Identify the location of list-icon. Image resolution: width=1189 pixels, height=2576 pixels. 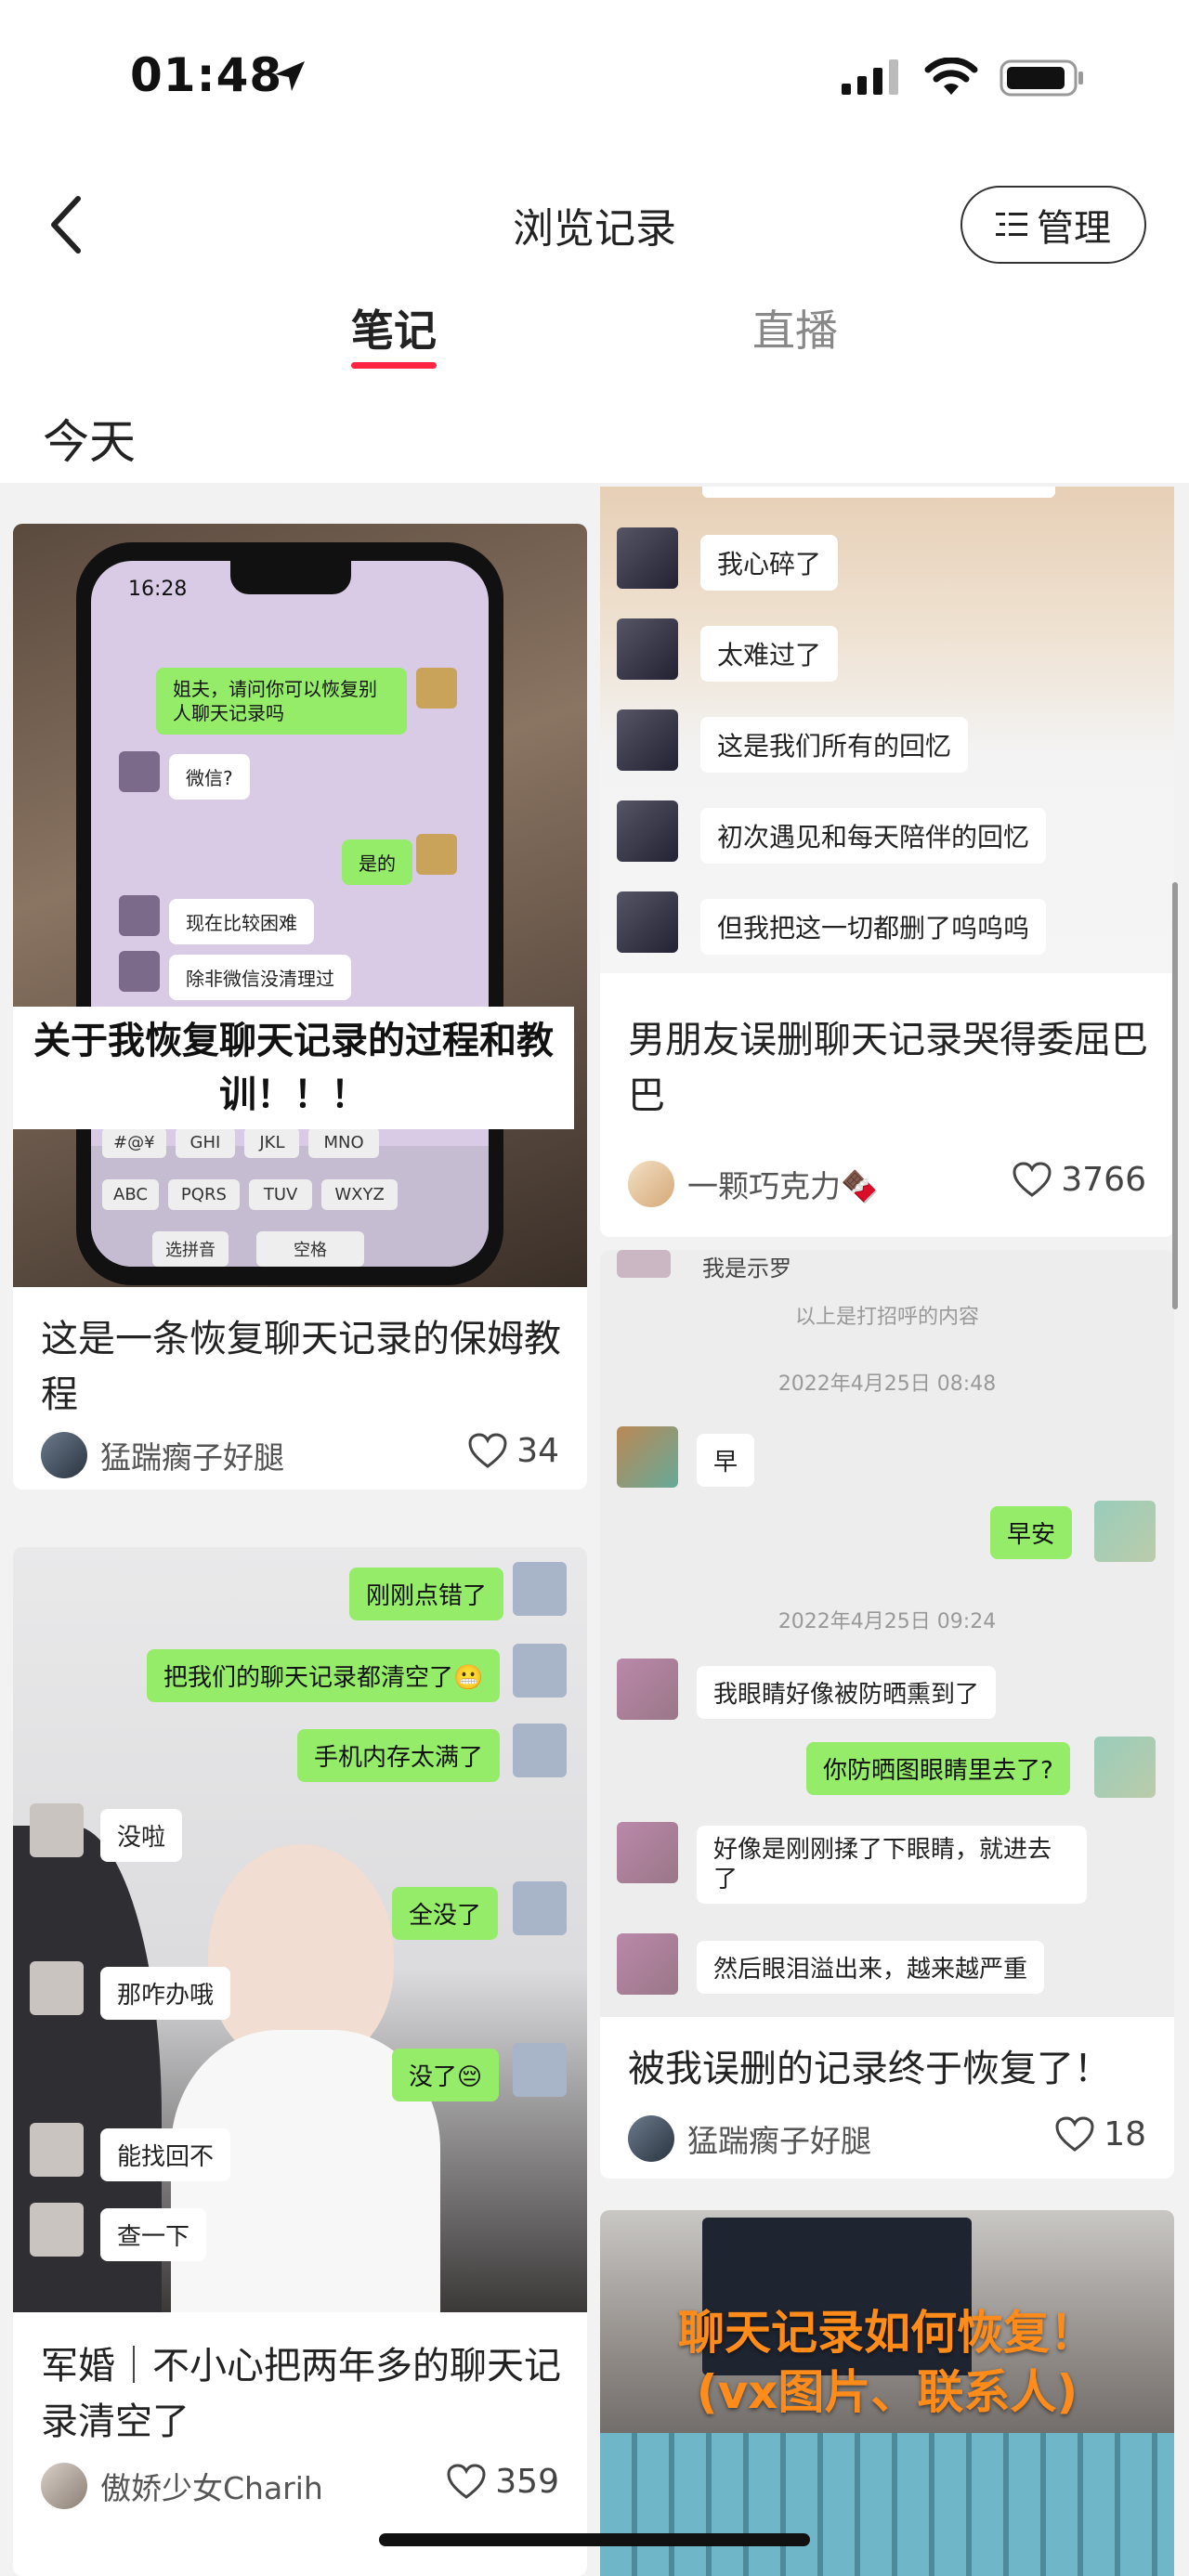
(1012, 225).